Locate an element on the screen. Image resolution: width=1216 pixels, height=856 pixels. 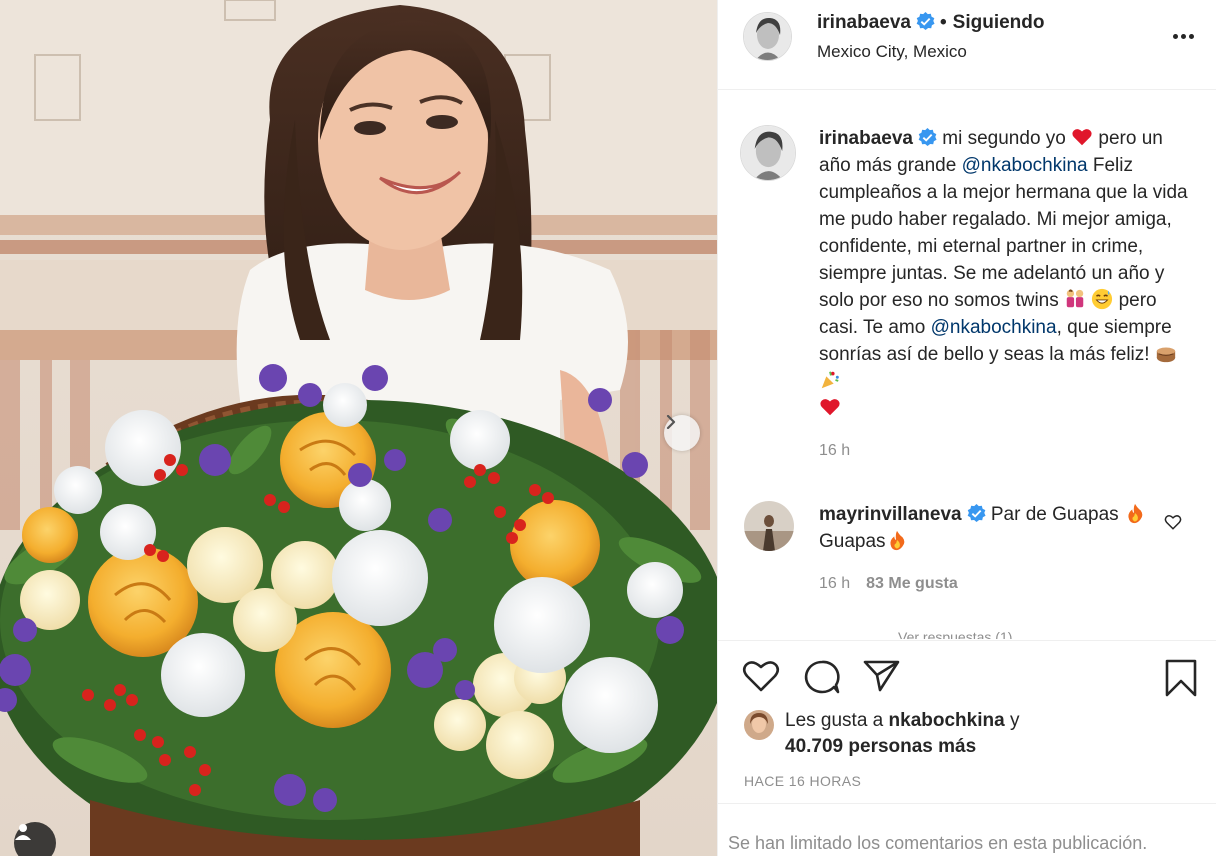
post-header: irinabaeva • Siguiendo Mexico City, Mexico is located at coordinates (967, 45).